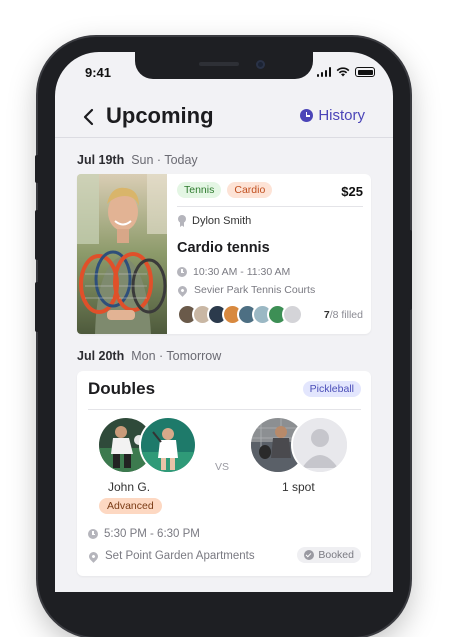 This screenshot has width=454, height=637. What do you see at coordinates (152, 534) in the screenshot?
I see `event-time: 5:30 PM - 6:30 PM` at bounding box center [152, 534].